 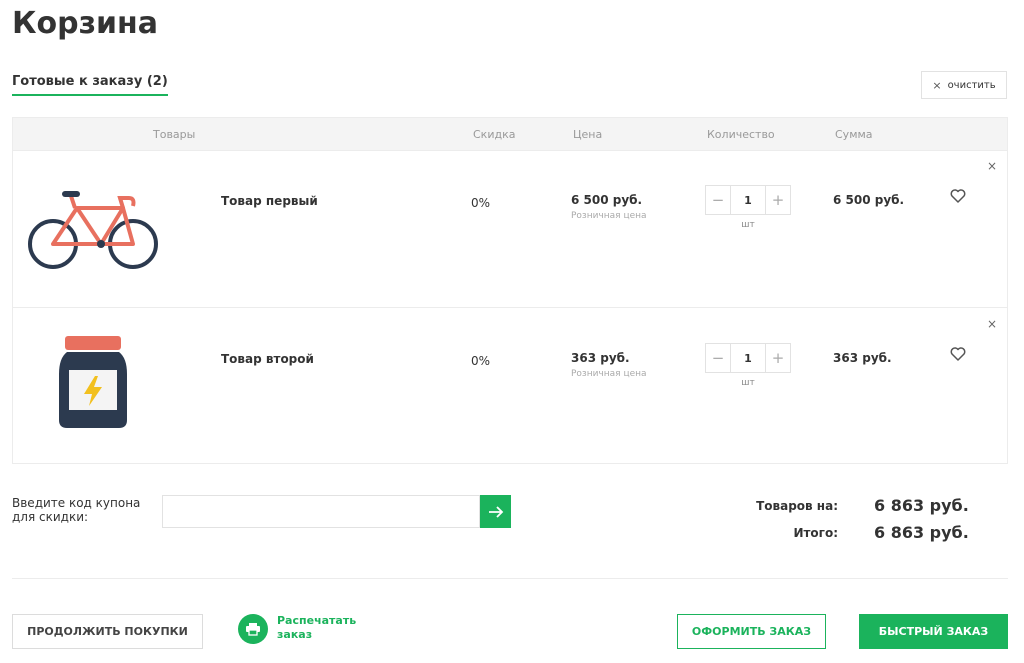 I want to click on product-name: Товар первый, so click(x=269, y=201).